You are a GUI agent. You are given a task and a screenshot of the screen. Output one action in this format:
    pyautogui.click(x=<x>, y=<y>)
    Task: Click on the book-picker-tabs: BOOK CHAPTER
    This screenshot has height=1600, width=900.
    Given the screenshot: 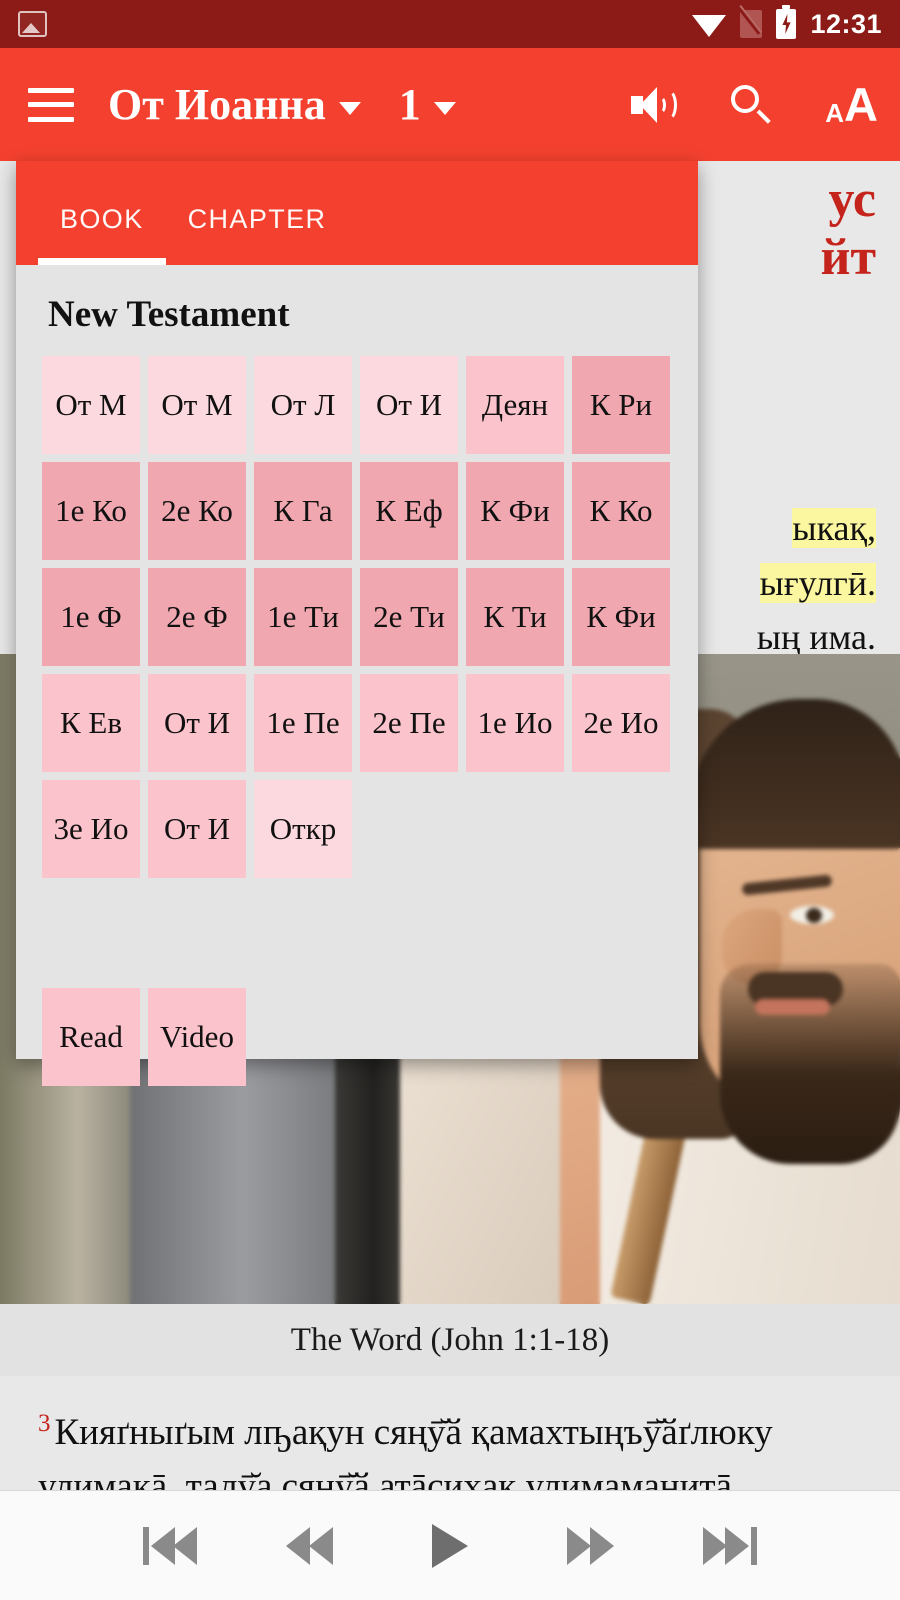 What is the action you would take?
    pyautogui.click(x=357, y=213)
    